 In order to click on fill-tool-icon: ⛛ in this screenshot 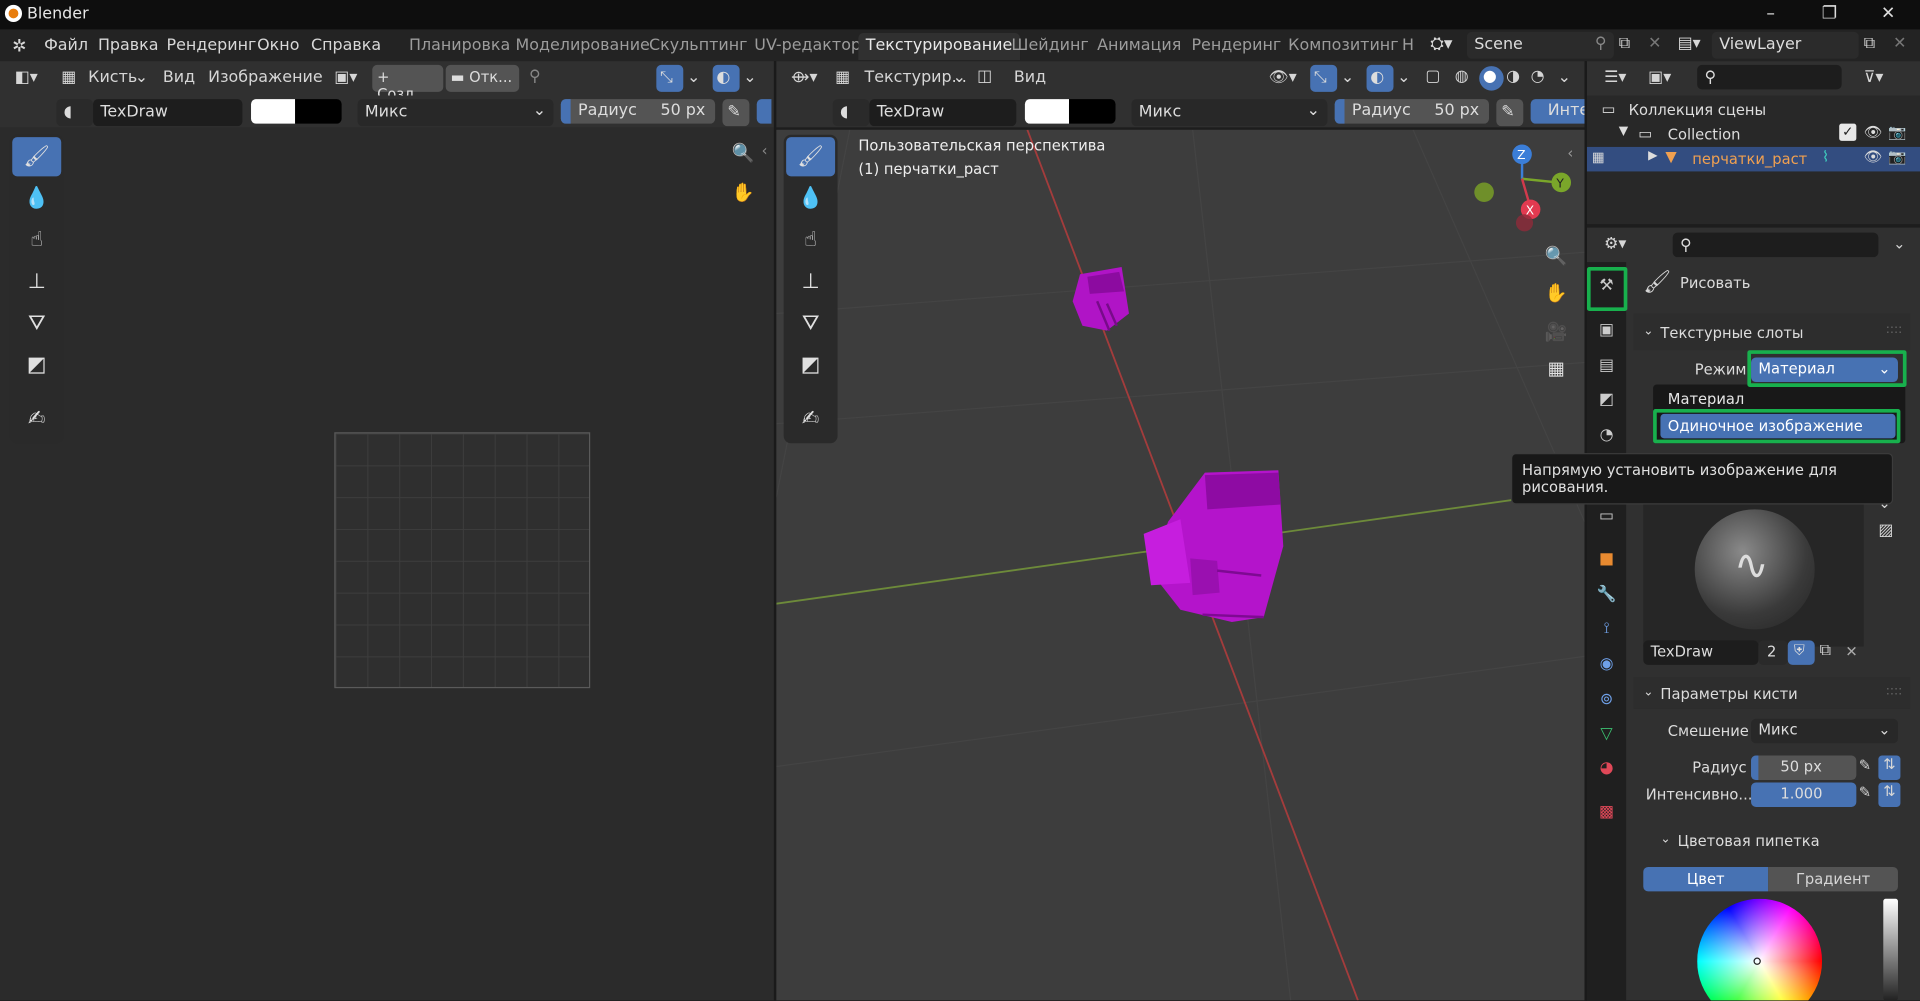, I will do `click(810, 323)`.